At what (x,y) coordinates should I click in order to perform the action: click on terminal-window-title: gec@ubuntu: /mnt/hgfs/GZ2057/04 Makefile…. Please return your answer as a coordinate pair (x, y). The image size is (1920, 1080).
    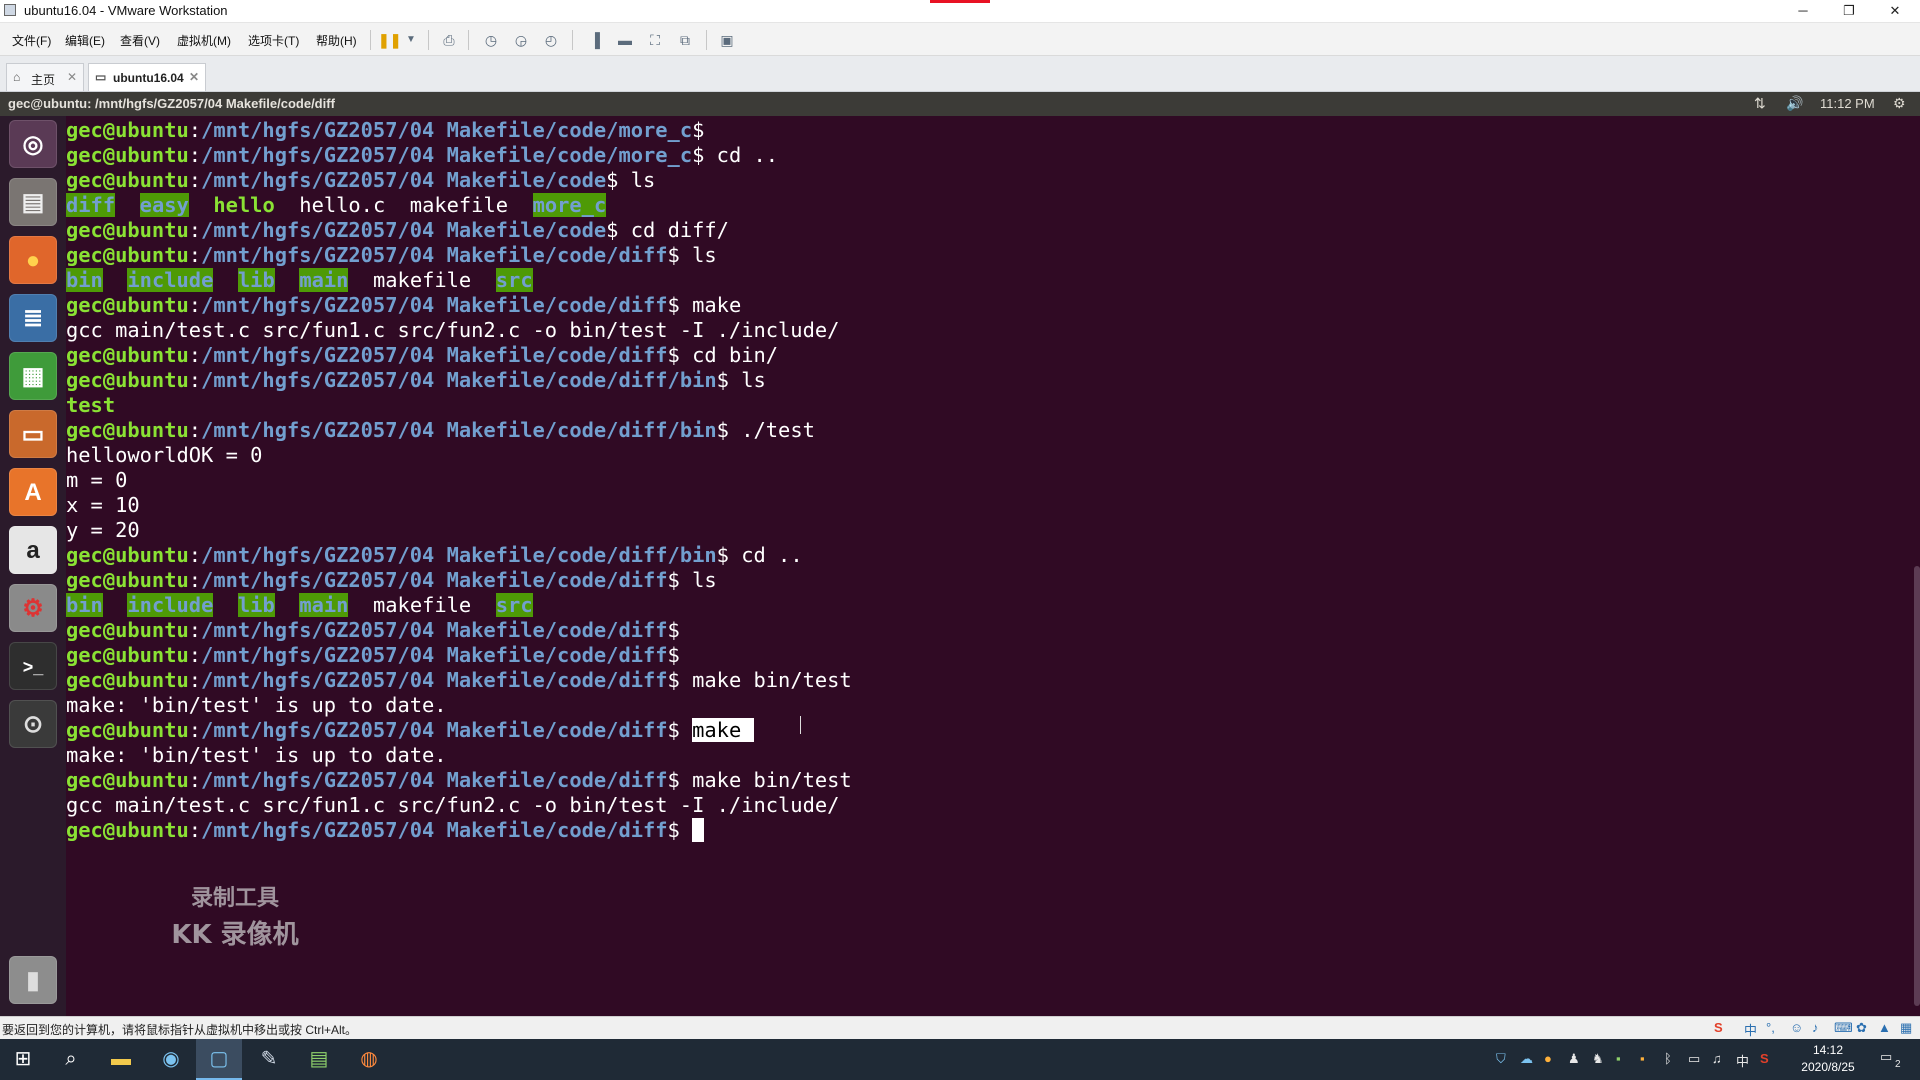
    Looking at the image, I should click on (171, 103).